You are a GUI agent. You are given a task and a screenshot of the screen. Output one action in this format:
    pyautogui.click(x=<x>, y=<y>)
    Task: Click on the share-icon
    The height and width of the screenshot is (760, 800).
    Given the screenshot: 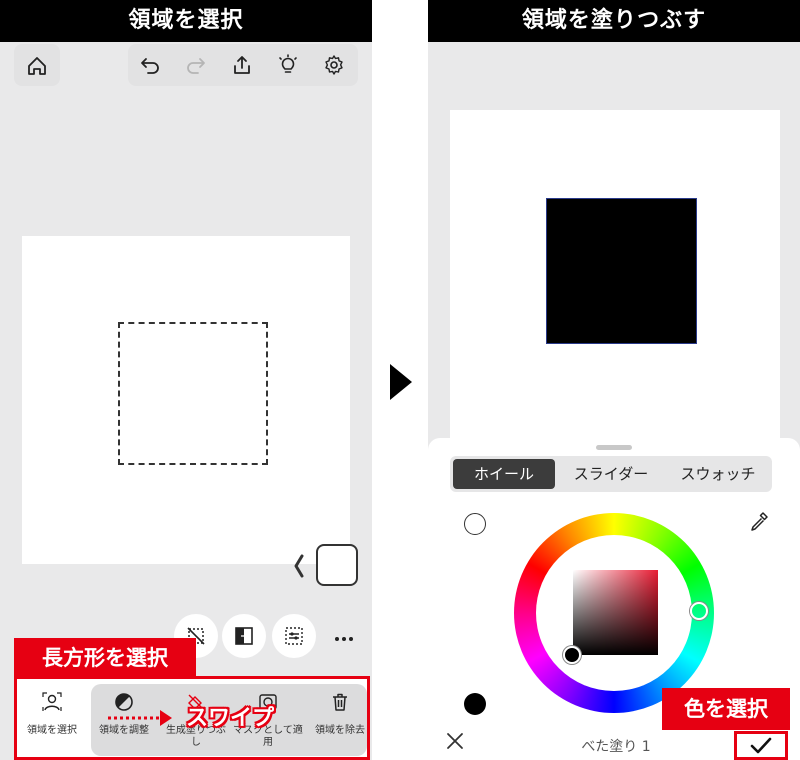 What is the action you would take?
    pyautogui.click(x=242, y=65)
    